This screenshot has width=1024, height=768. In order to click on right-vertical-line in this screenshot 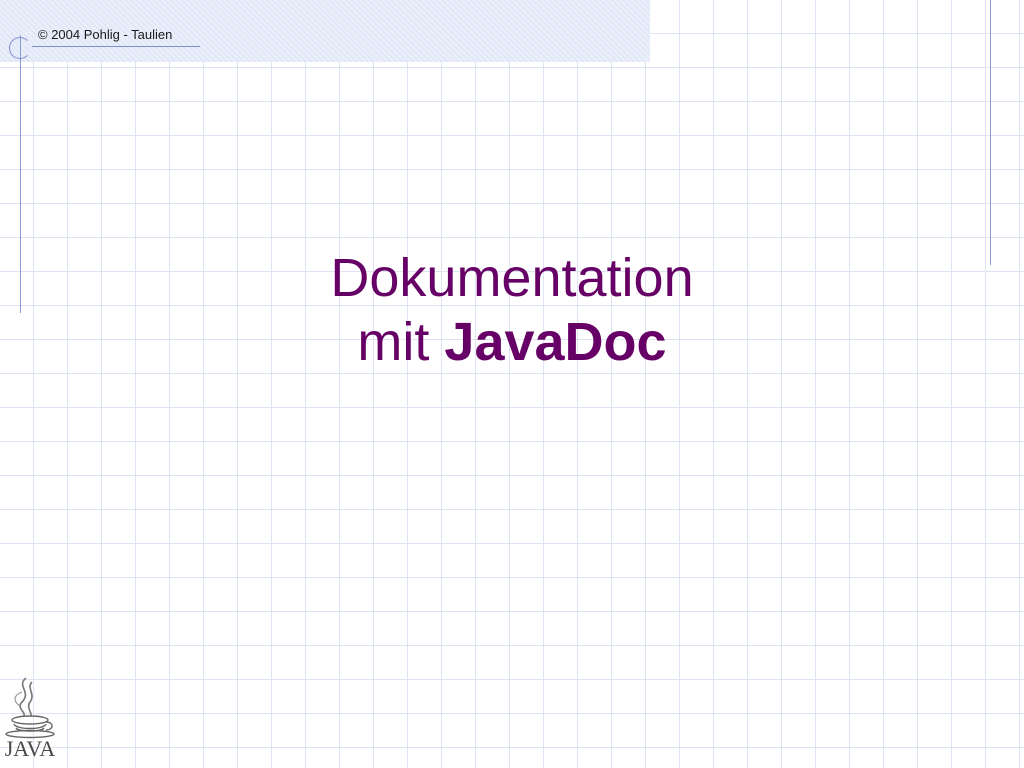, I will do `click(990, 132)`.